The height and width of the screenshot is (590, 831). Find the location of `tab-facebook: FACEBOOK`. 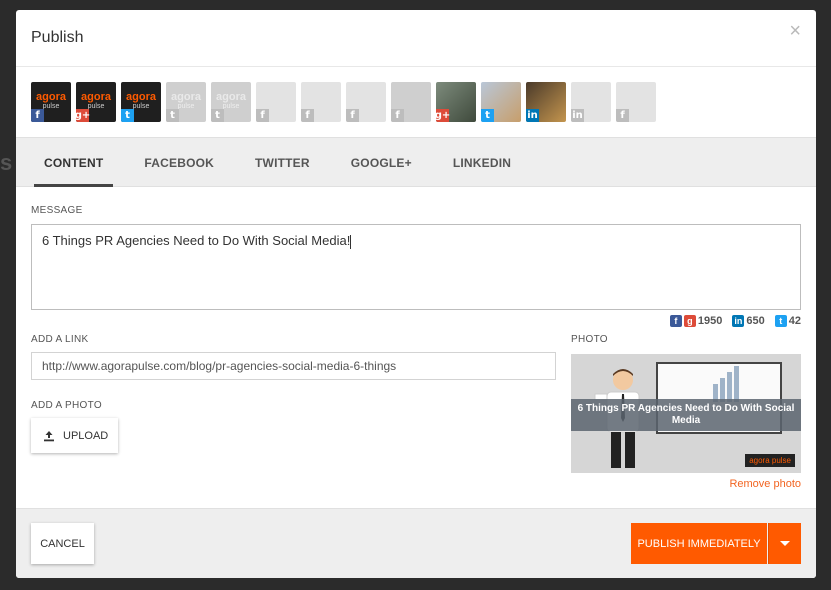

tab-facebook: FACEBOOK is located at coordinates (179, 162).